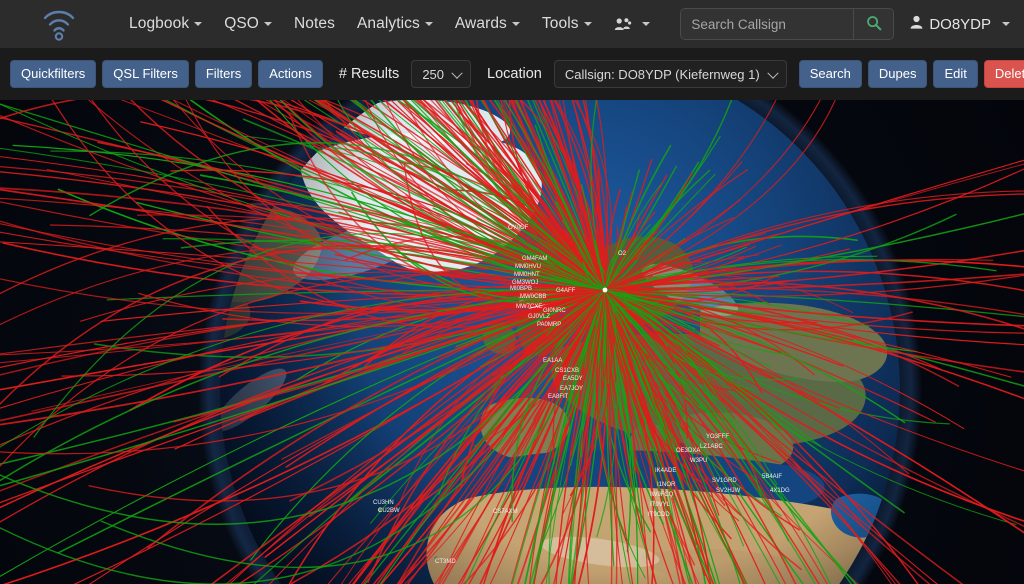 This screenshot has width=1024, height=584. Describe the element at coordinates (560, 23) in the screenshot. I see `nav-label-tools: Tools` at that location.